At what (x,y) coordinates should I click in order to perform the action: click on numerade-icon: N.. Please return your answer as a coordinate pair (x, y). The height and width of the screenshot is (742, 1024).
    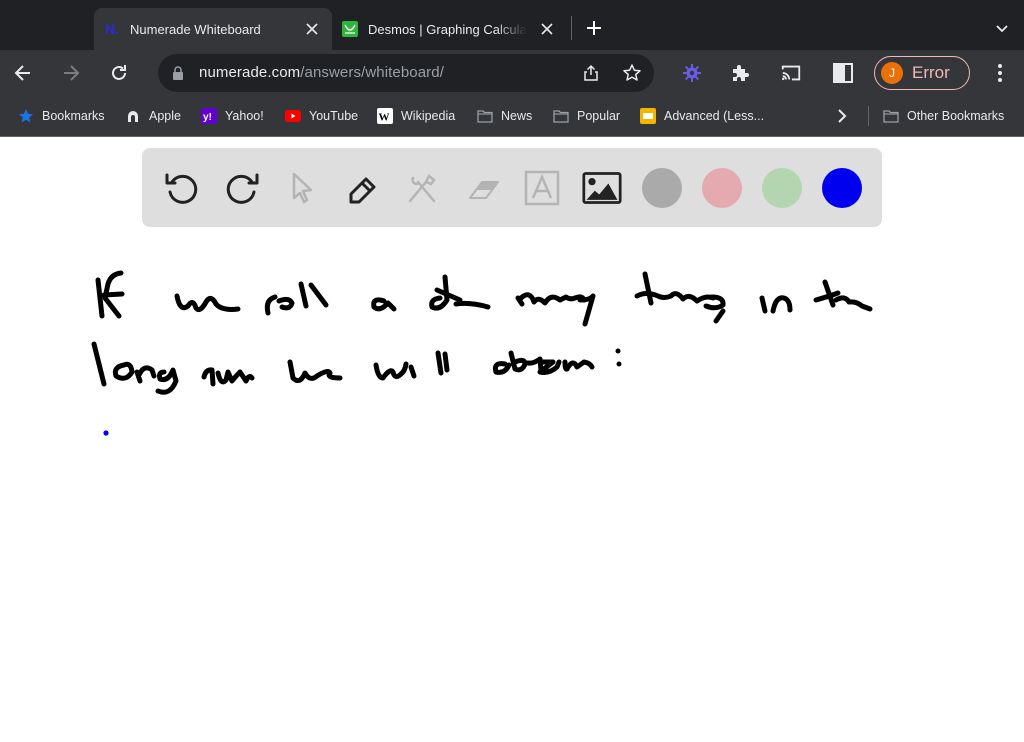
    Looking at the image, I should click on (112, 29).